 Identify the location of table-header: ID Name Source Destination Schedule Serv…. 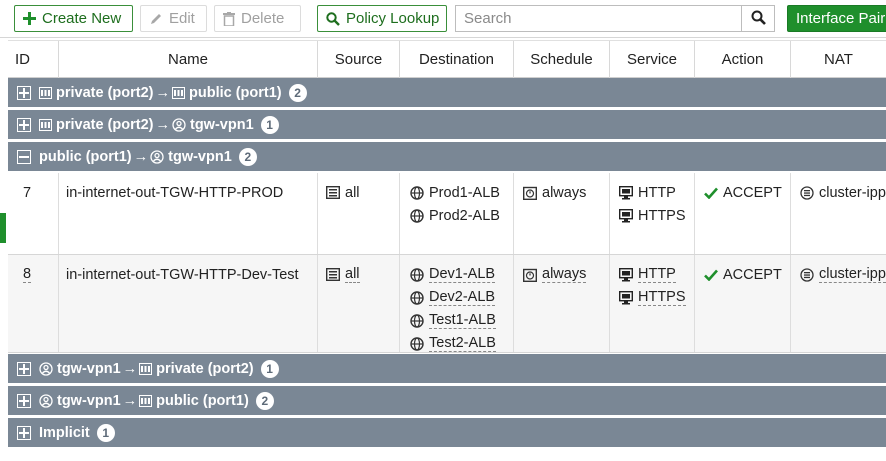
(447, 59).